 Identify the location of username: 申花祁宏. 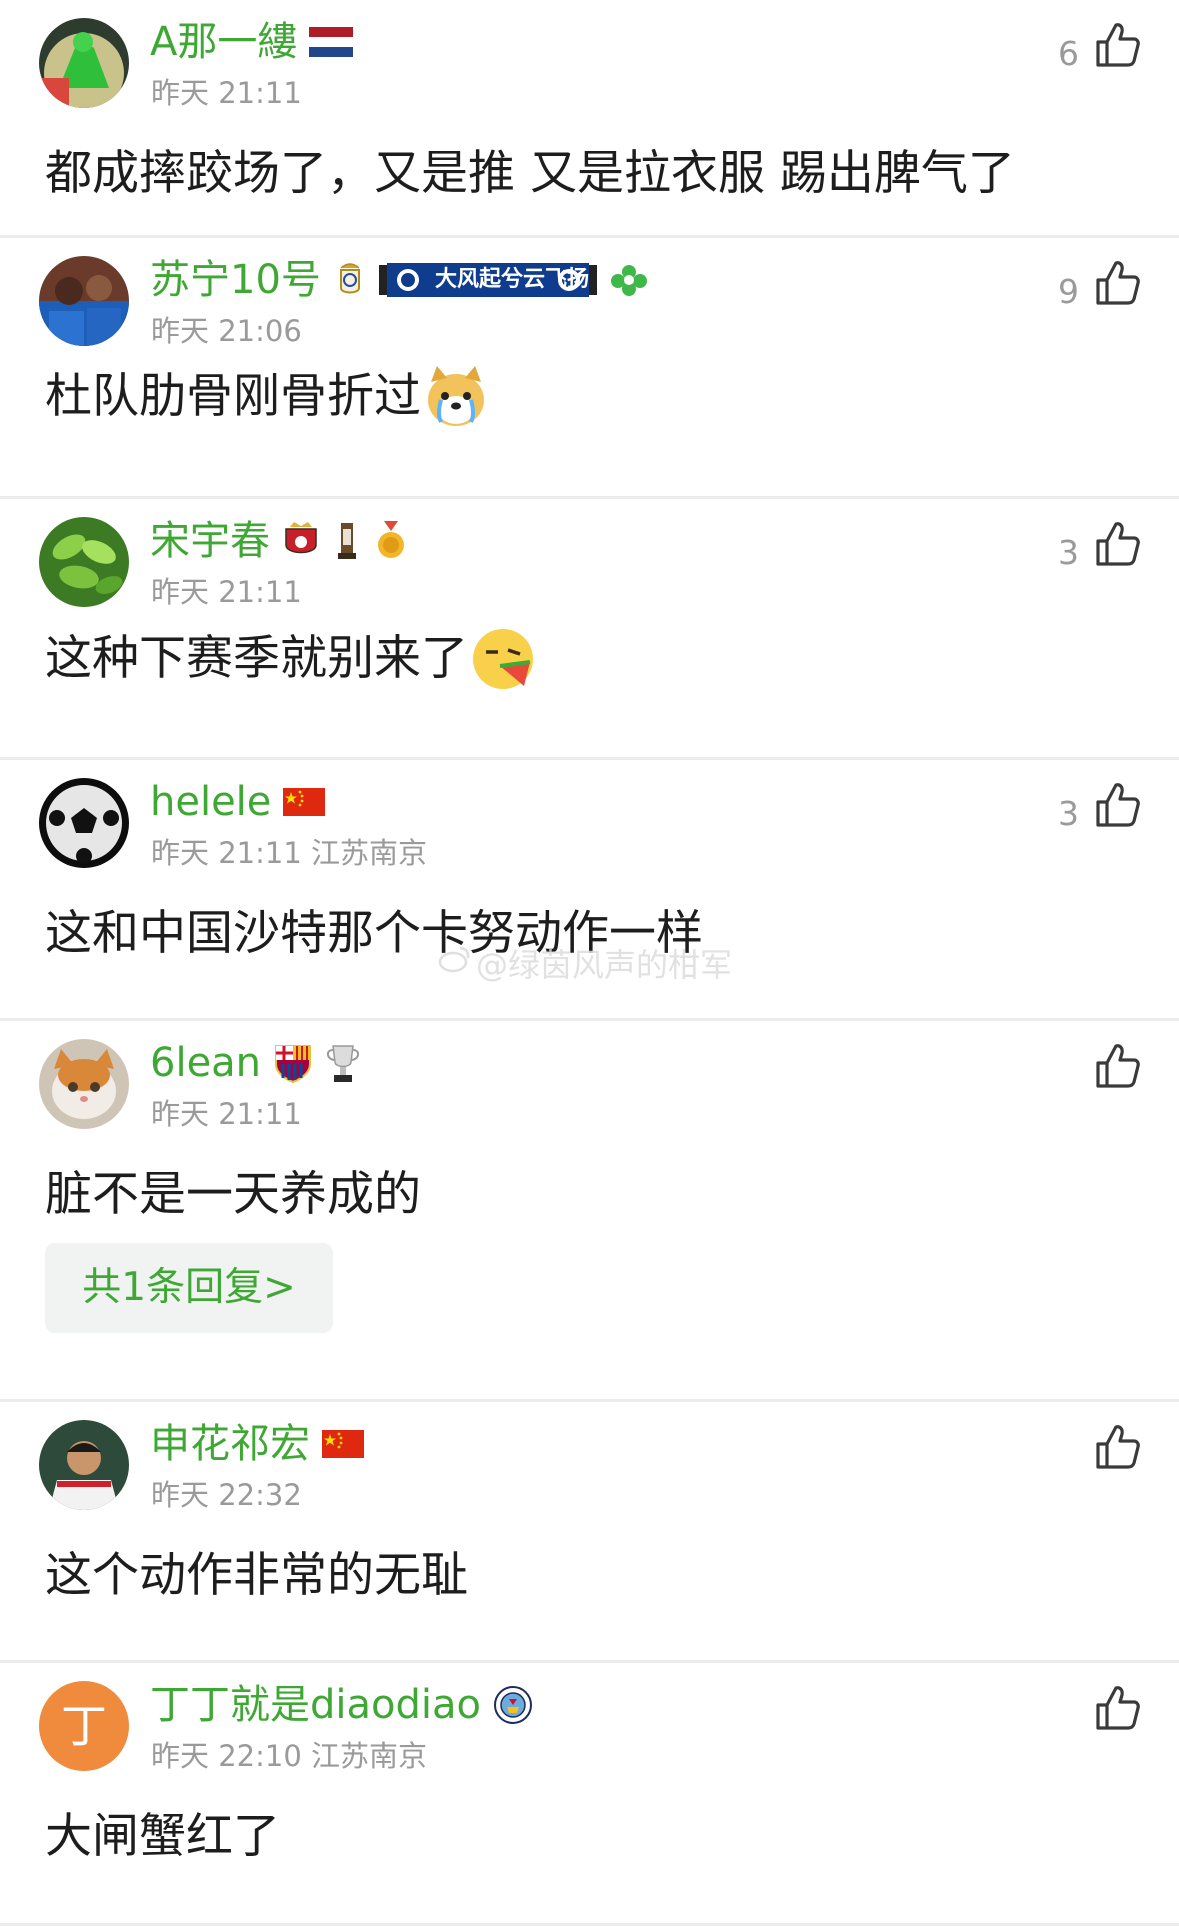
(230, 1444).